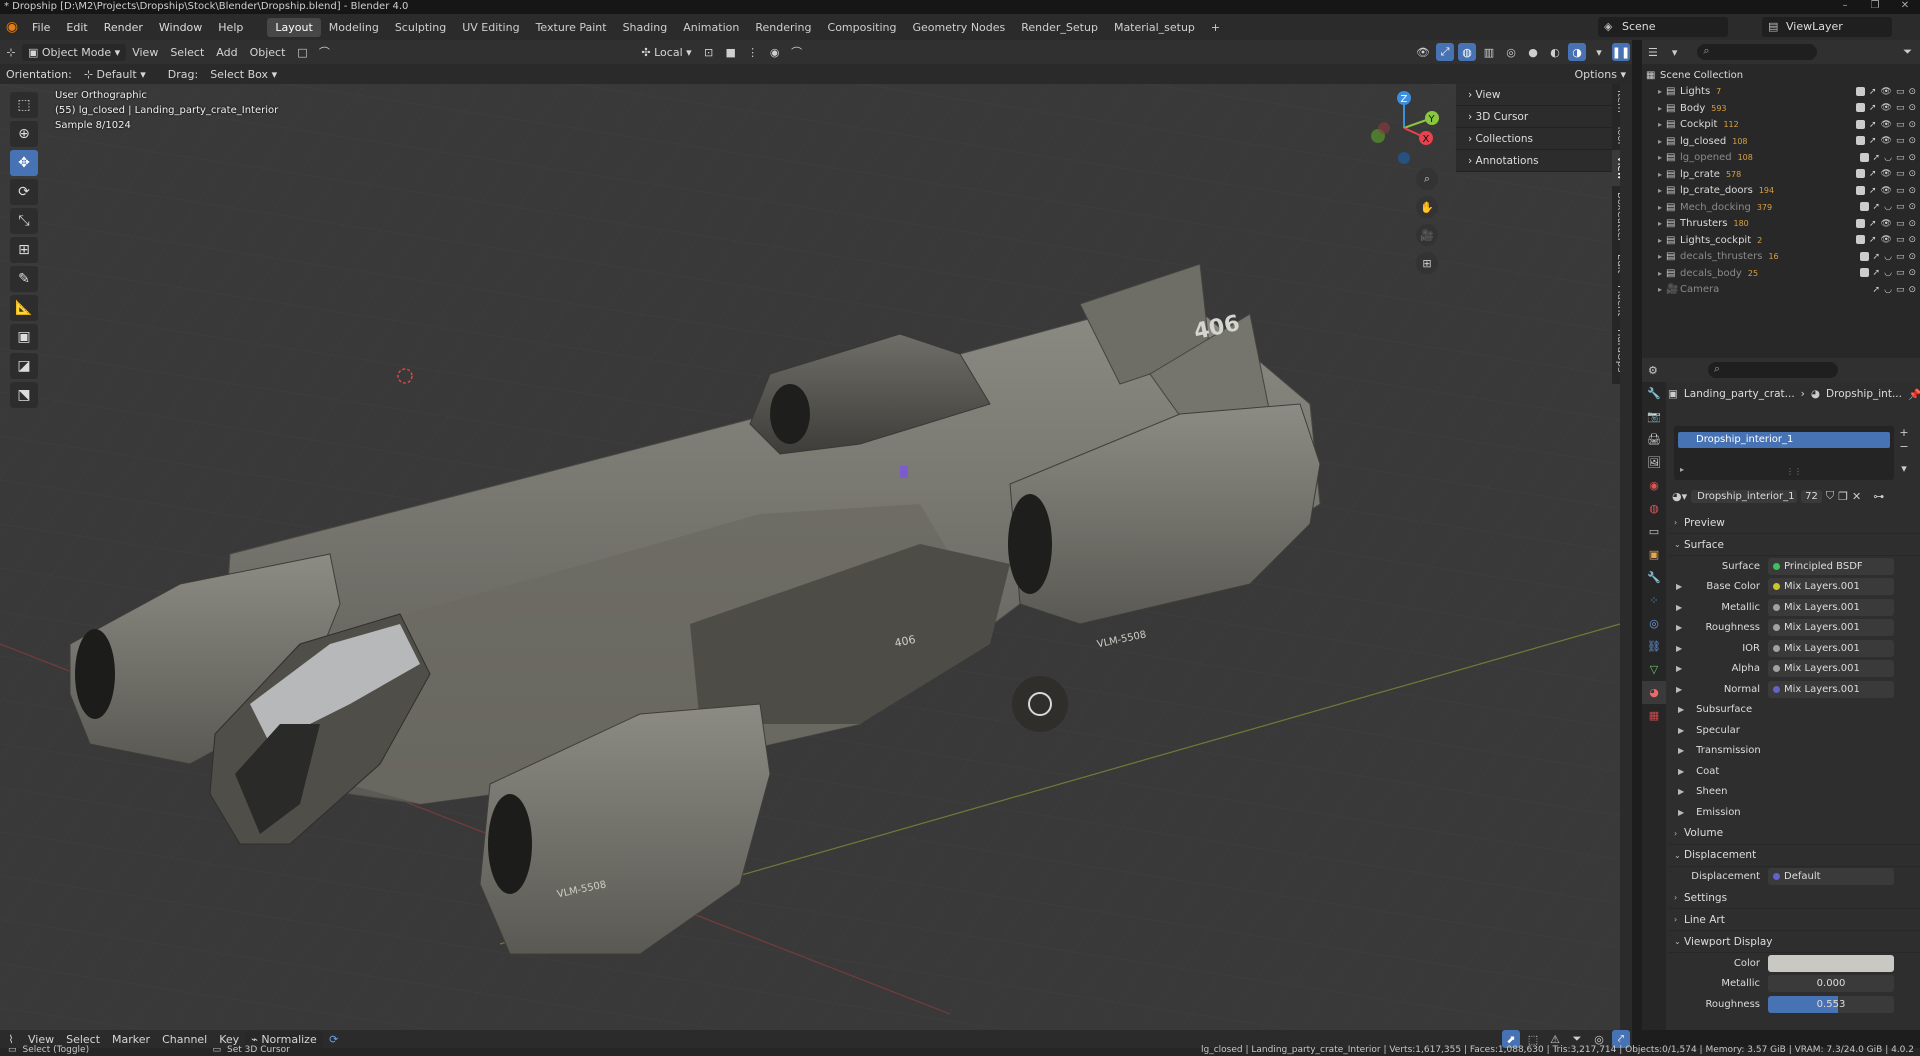  Describe the element at coordinates (24, 105) in the screenshot. I see `select-box-tool-icon: ⬚` at that location.